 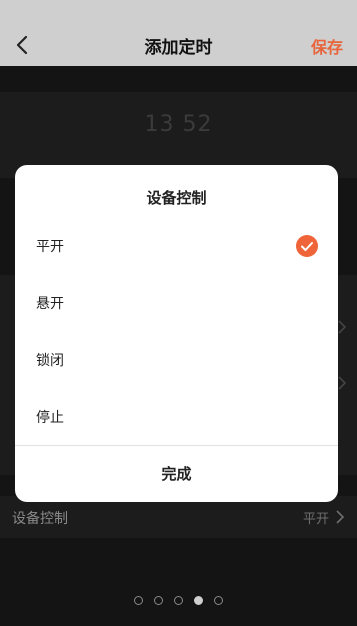 I want to click on option-xuan-kai: 悬开, so click(x=176, y=303).